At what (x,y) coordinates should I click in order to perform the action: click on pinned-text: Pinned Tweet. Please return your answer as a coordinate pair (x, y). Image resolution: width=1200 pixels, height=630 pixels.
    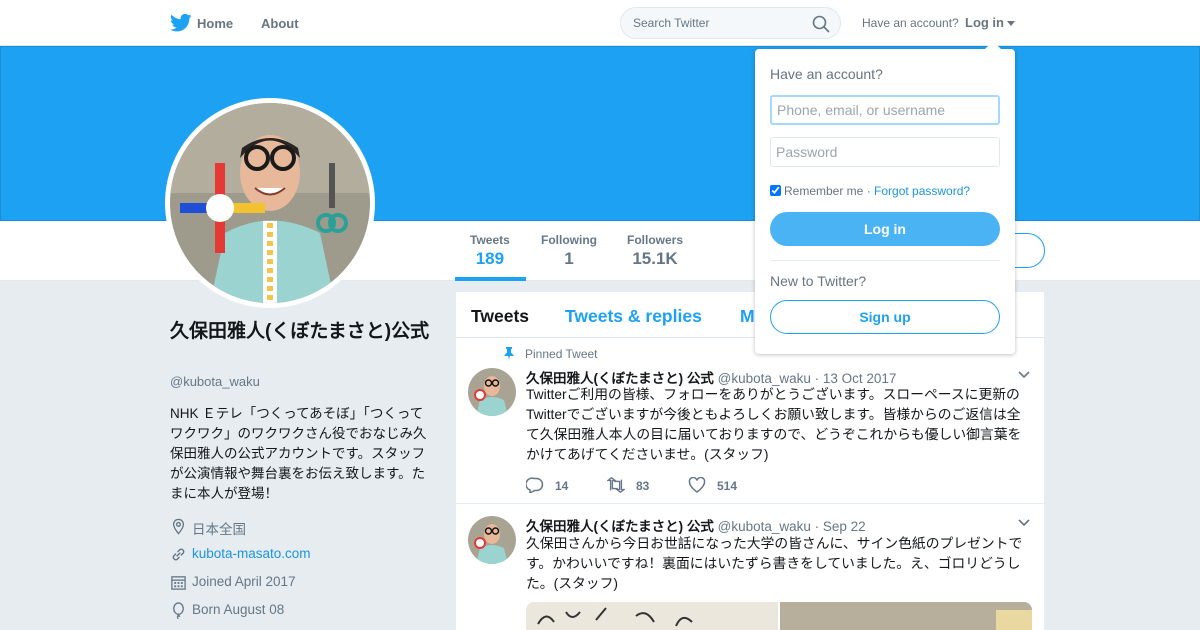
    Looking at the image, I should click on (561, 354).